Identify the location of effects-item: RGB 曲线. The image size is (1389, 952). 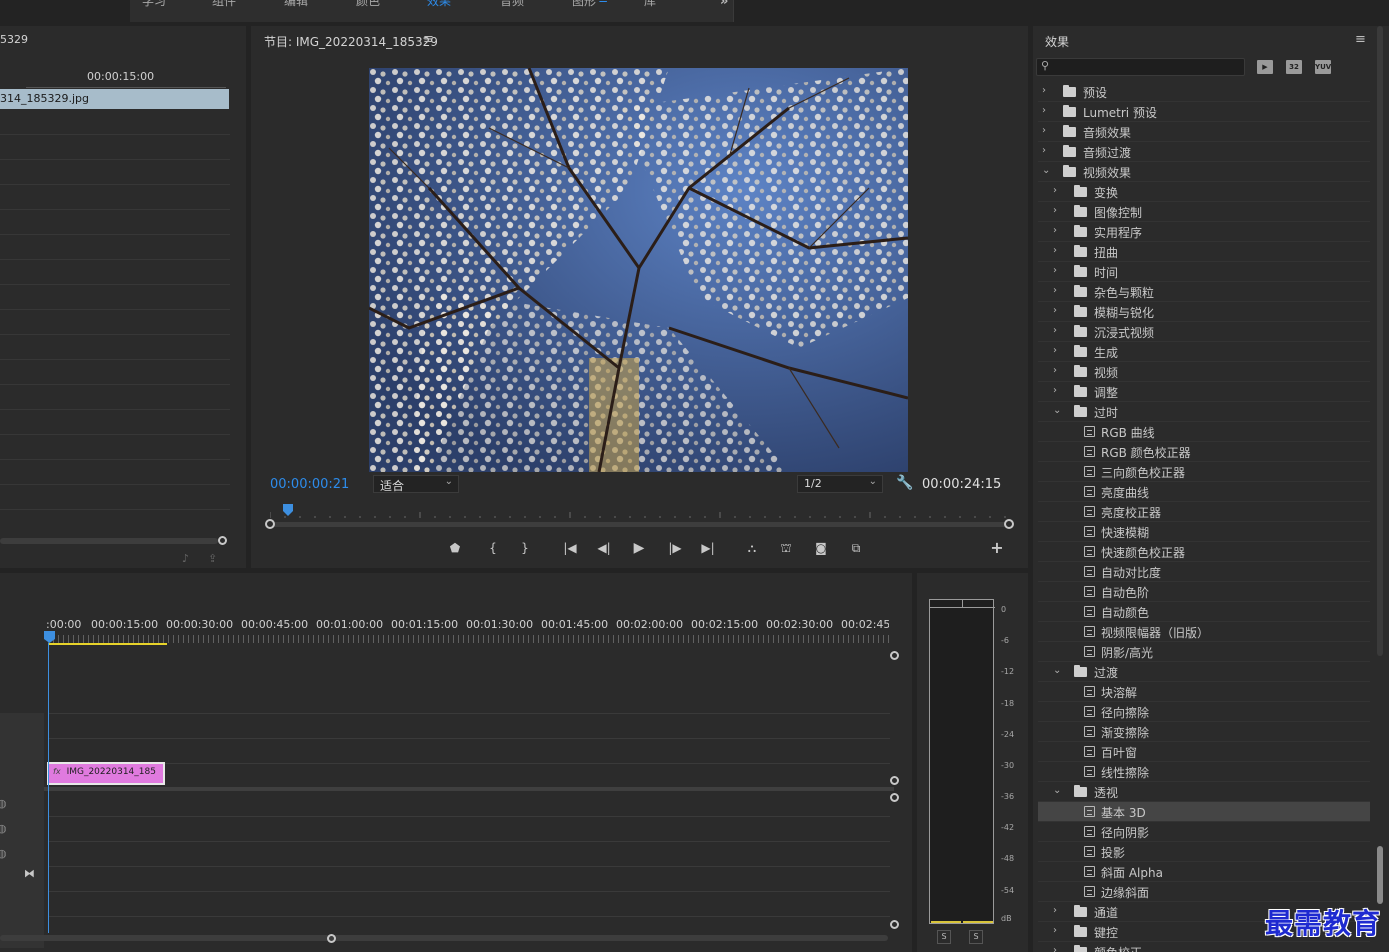
(1204, 432).